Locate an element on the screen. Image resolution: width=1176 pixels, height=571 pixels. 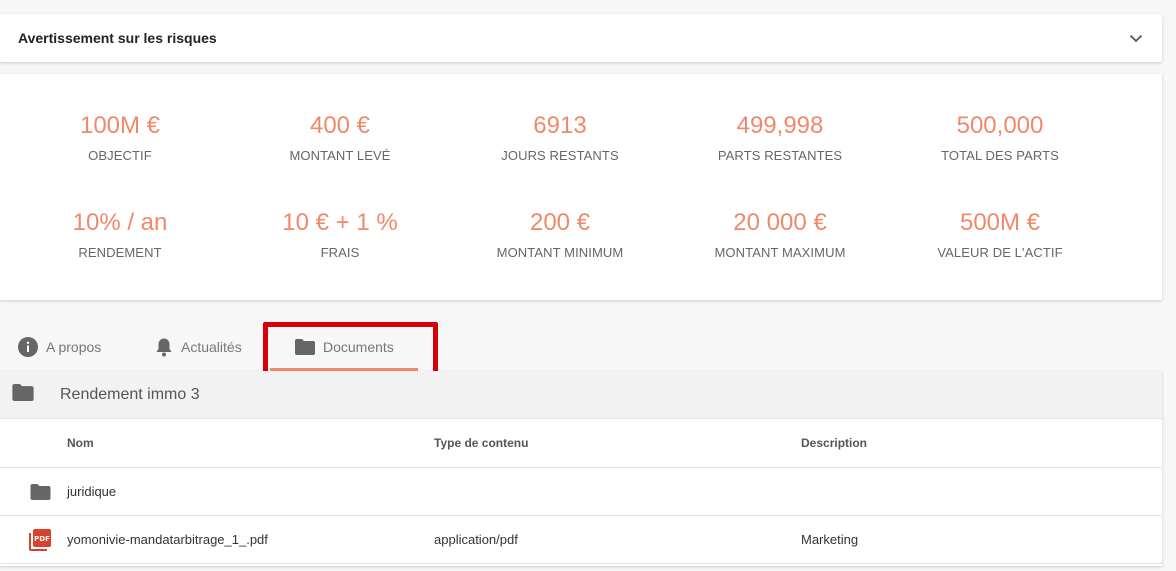
risk-warning-title: Avertissement sur les risques is located at coordinates (117, 38).